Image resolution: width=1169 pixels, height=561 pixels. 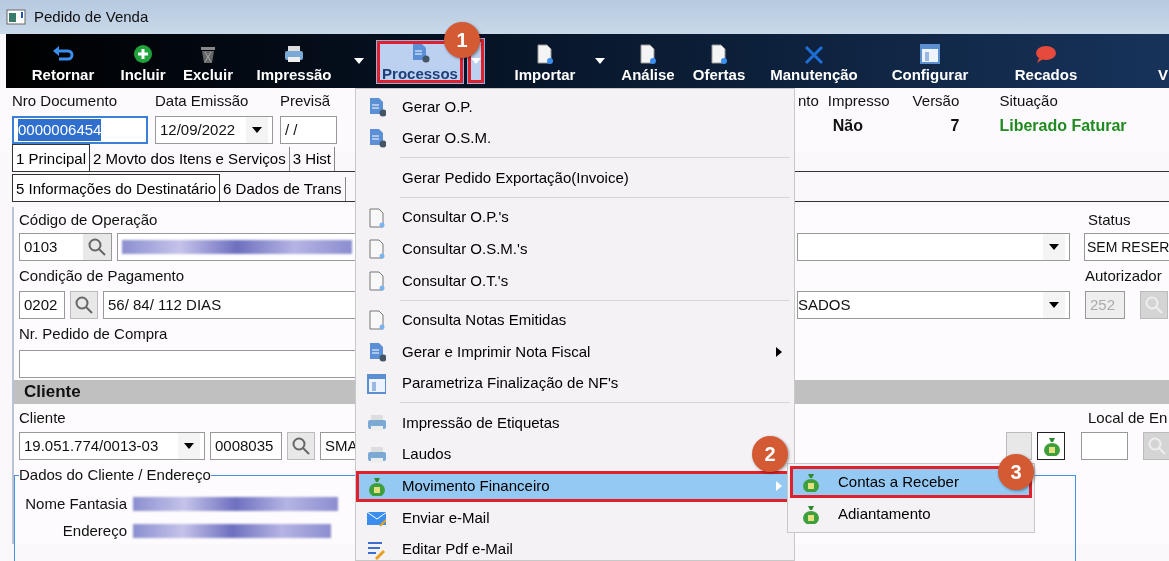 I want to click on toolbar-button: Manutenção, so click(x=814, y=63).